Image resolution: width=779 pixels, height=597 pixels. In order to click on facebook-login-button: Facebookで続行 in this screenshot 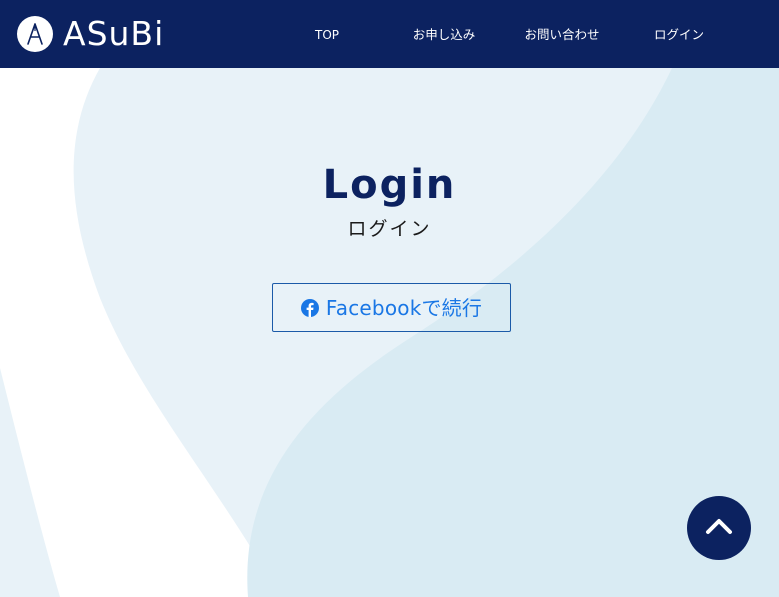, I will do `click(391, 307)`.